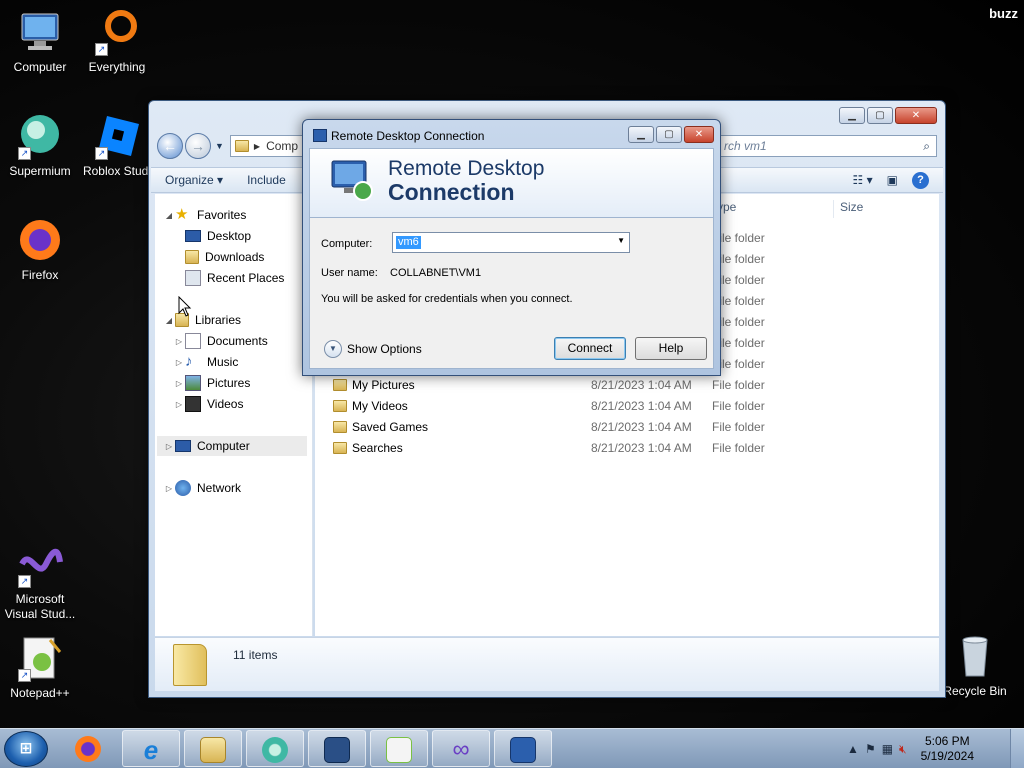 This screenshot has width=1024, height=768. I want to click on desktop-icon-label: Roblox Studi, so click(117, 171).